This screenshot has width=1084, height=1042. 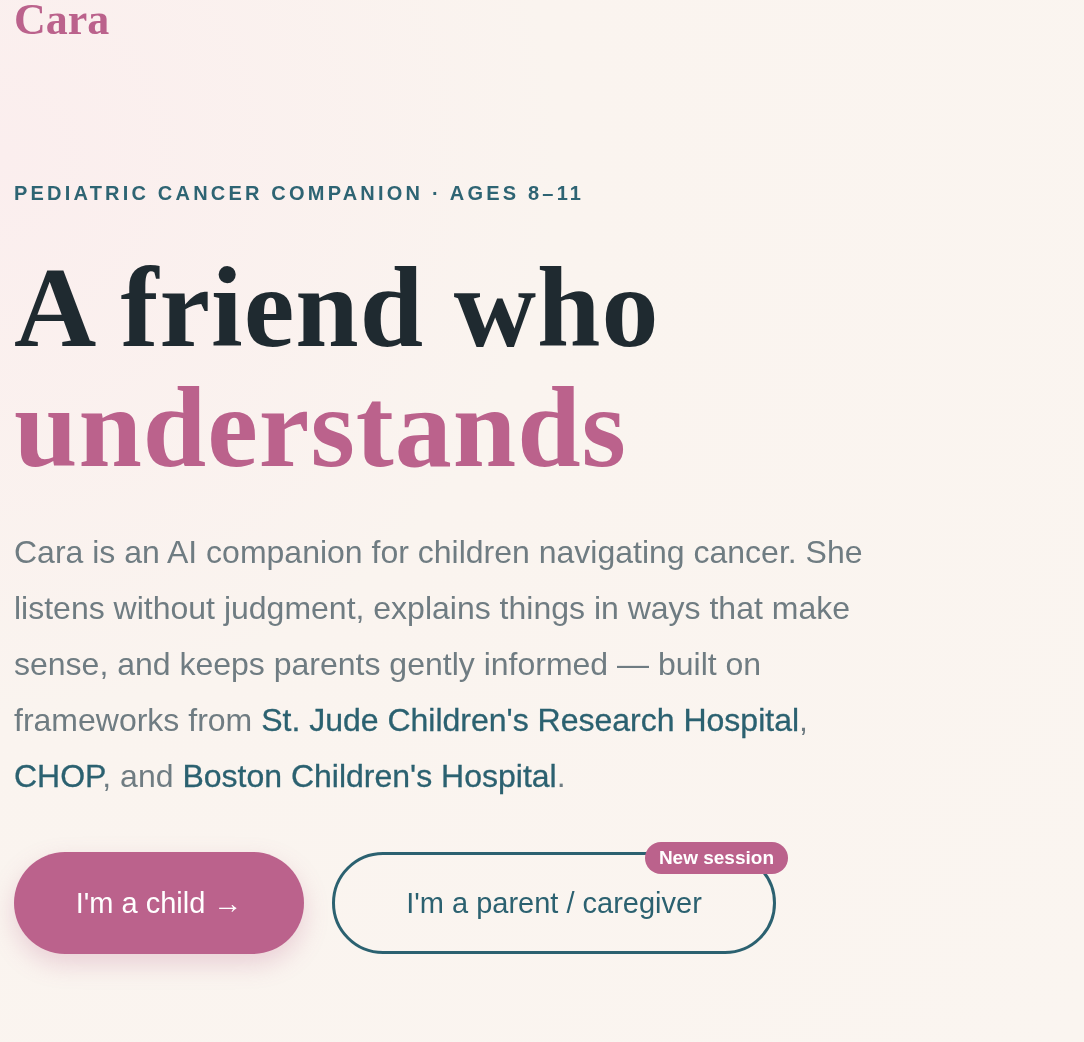 What do you see at coordinates (320, 428) in the screenshot?
I see `headline-accent: understands` at bounding box center [320, 428].